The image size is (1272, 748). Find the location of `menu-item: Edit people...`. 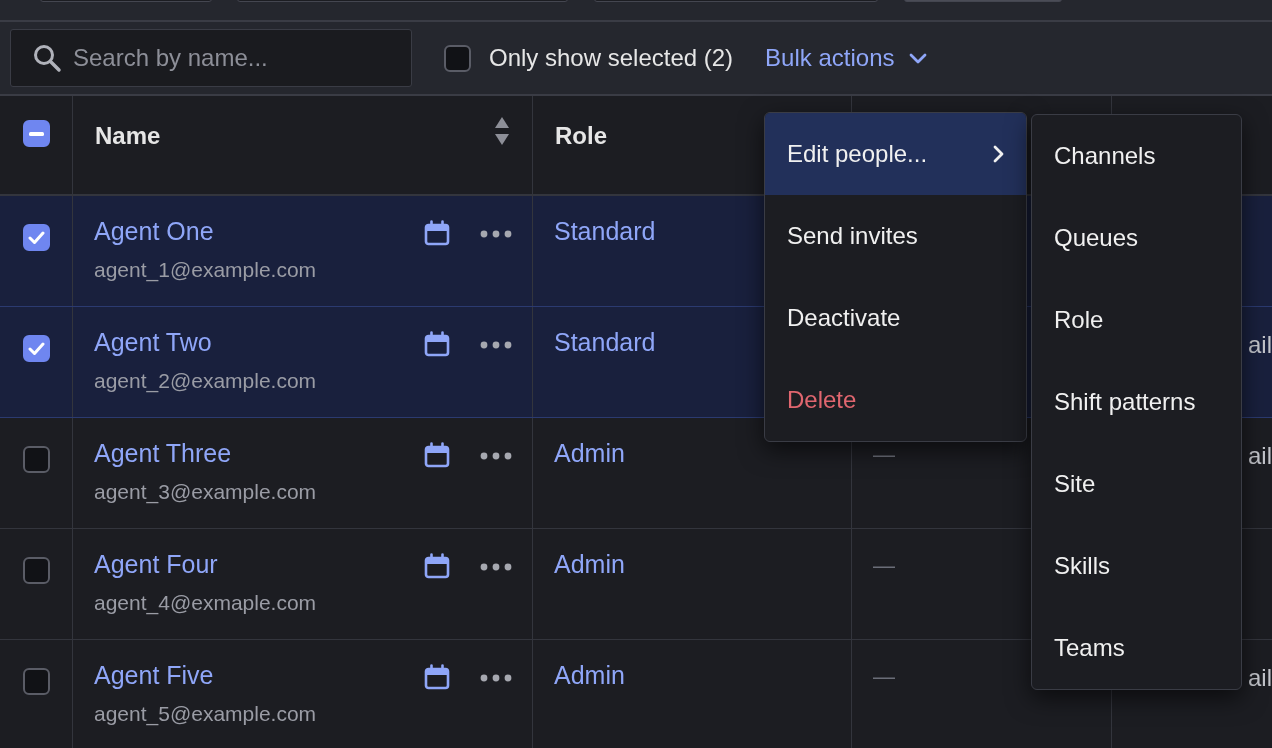

menu-item: Edit people... is located at coordinates (895, 154).